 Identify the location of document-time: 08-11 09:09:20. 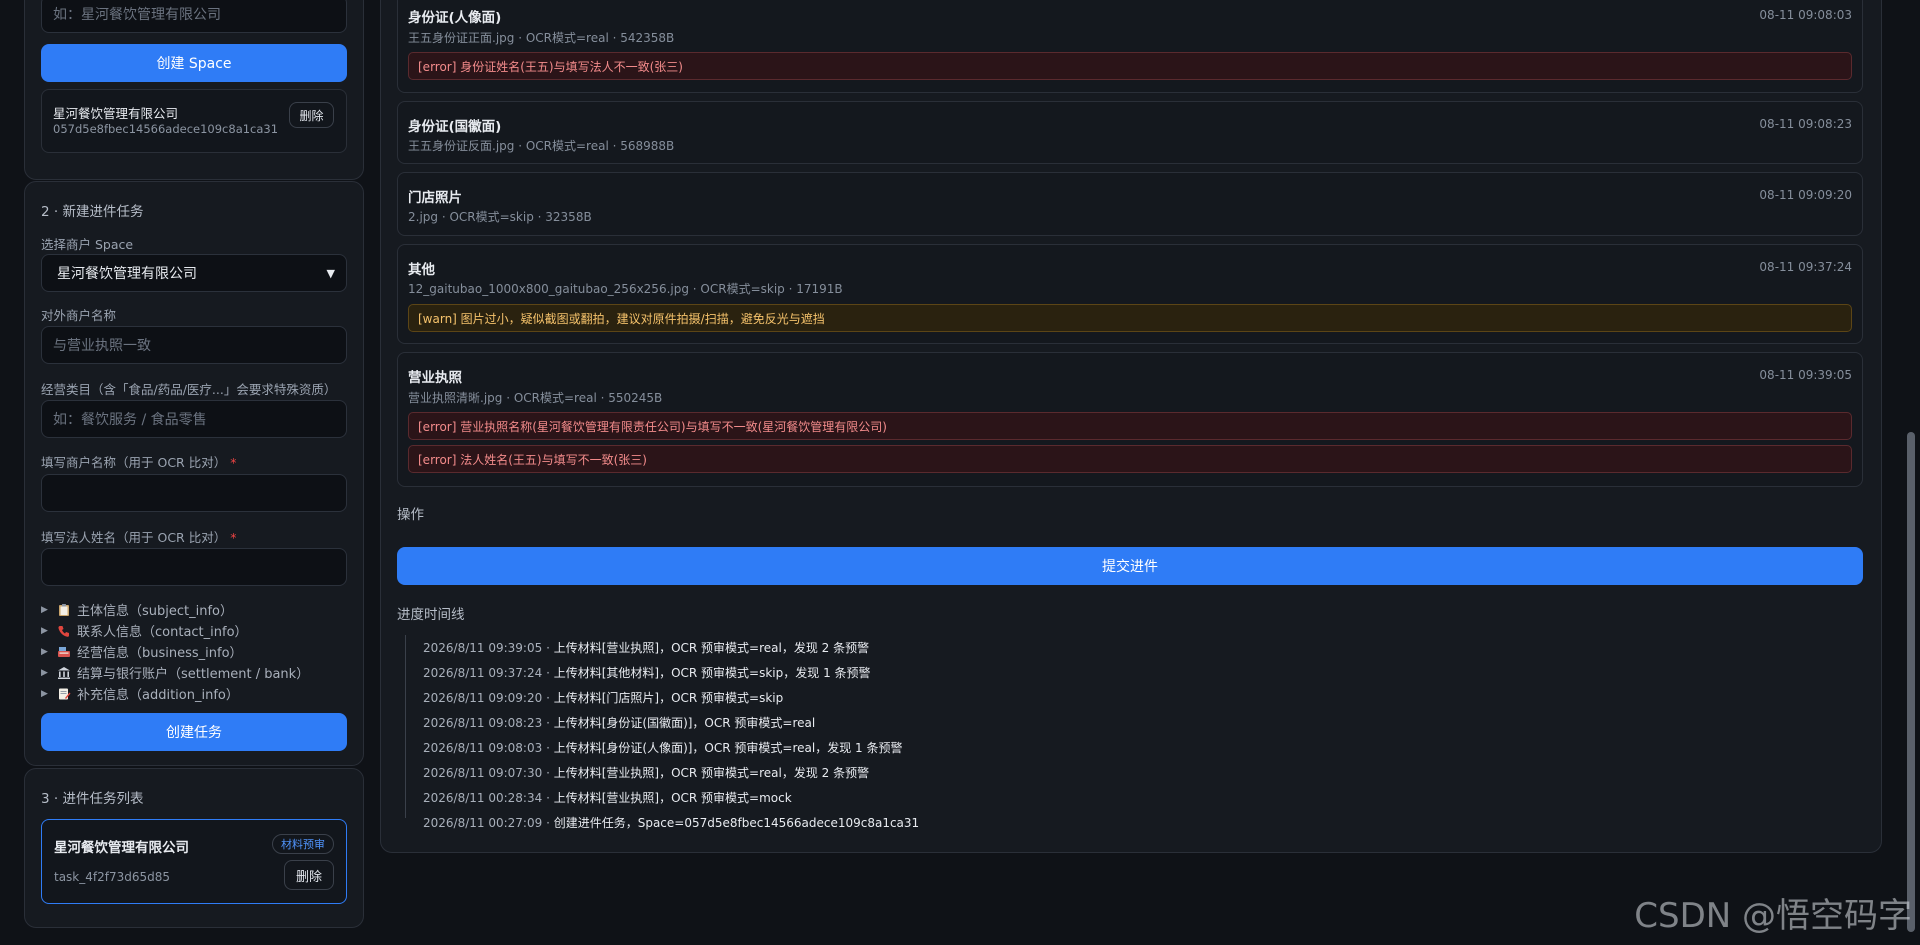
(1805, 195).